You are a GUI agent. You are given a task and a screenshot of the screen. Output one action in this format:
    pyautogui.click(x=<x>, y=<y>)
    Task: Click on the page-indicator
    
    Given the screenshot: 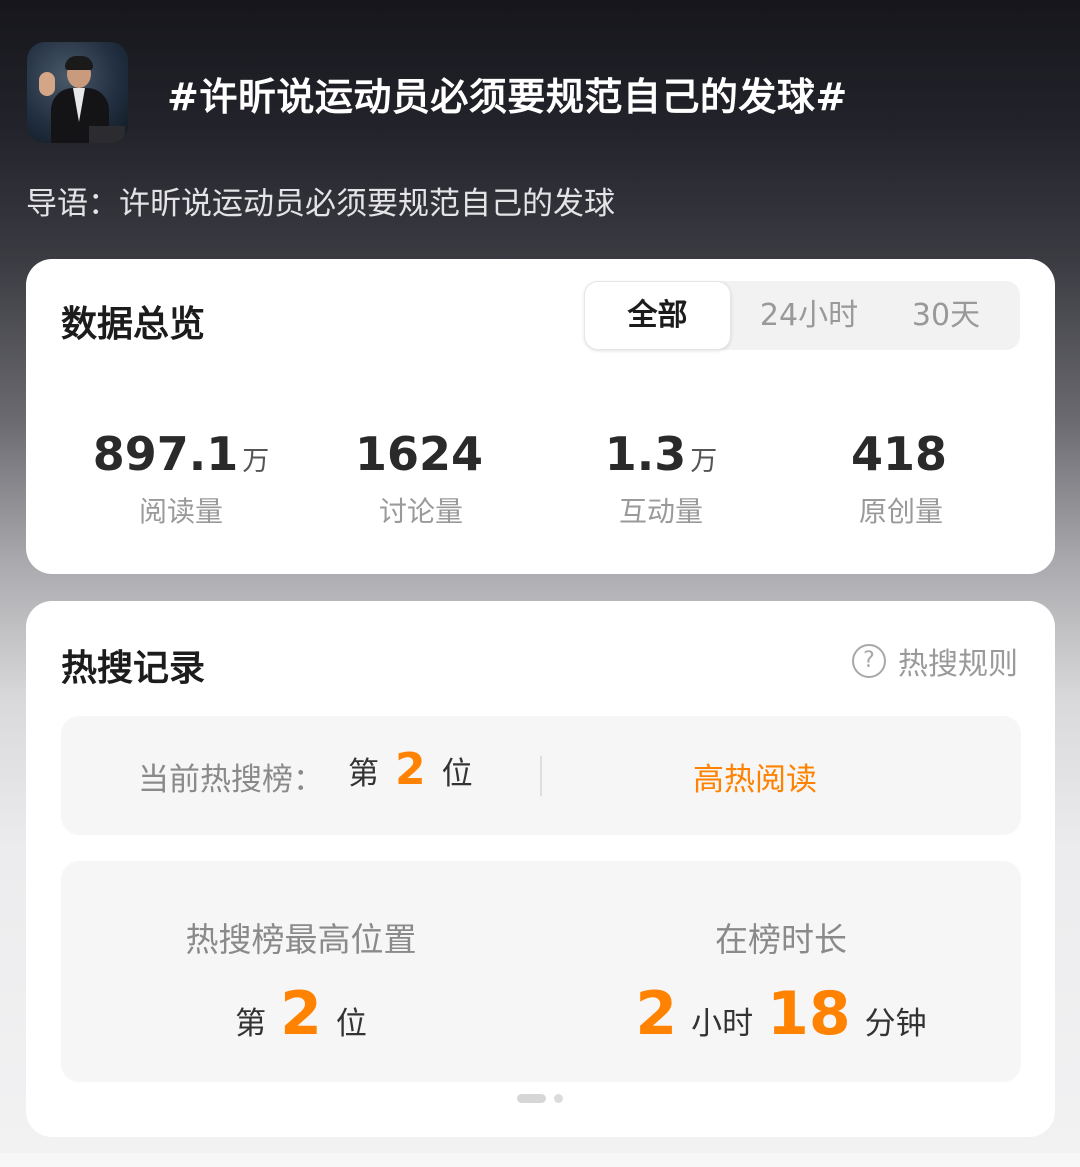 What is the action you would take?
    pyautogui.click(x=540, y=1098)
    